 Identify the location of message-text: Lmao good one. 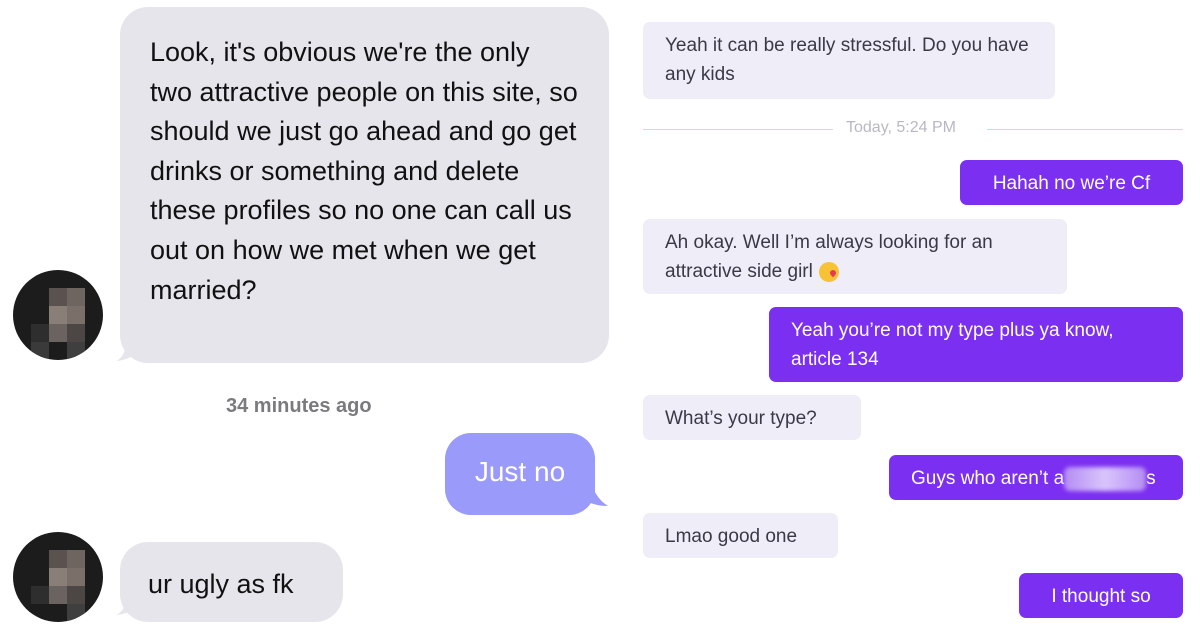
(731, 536).